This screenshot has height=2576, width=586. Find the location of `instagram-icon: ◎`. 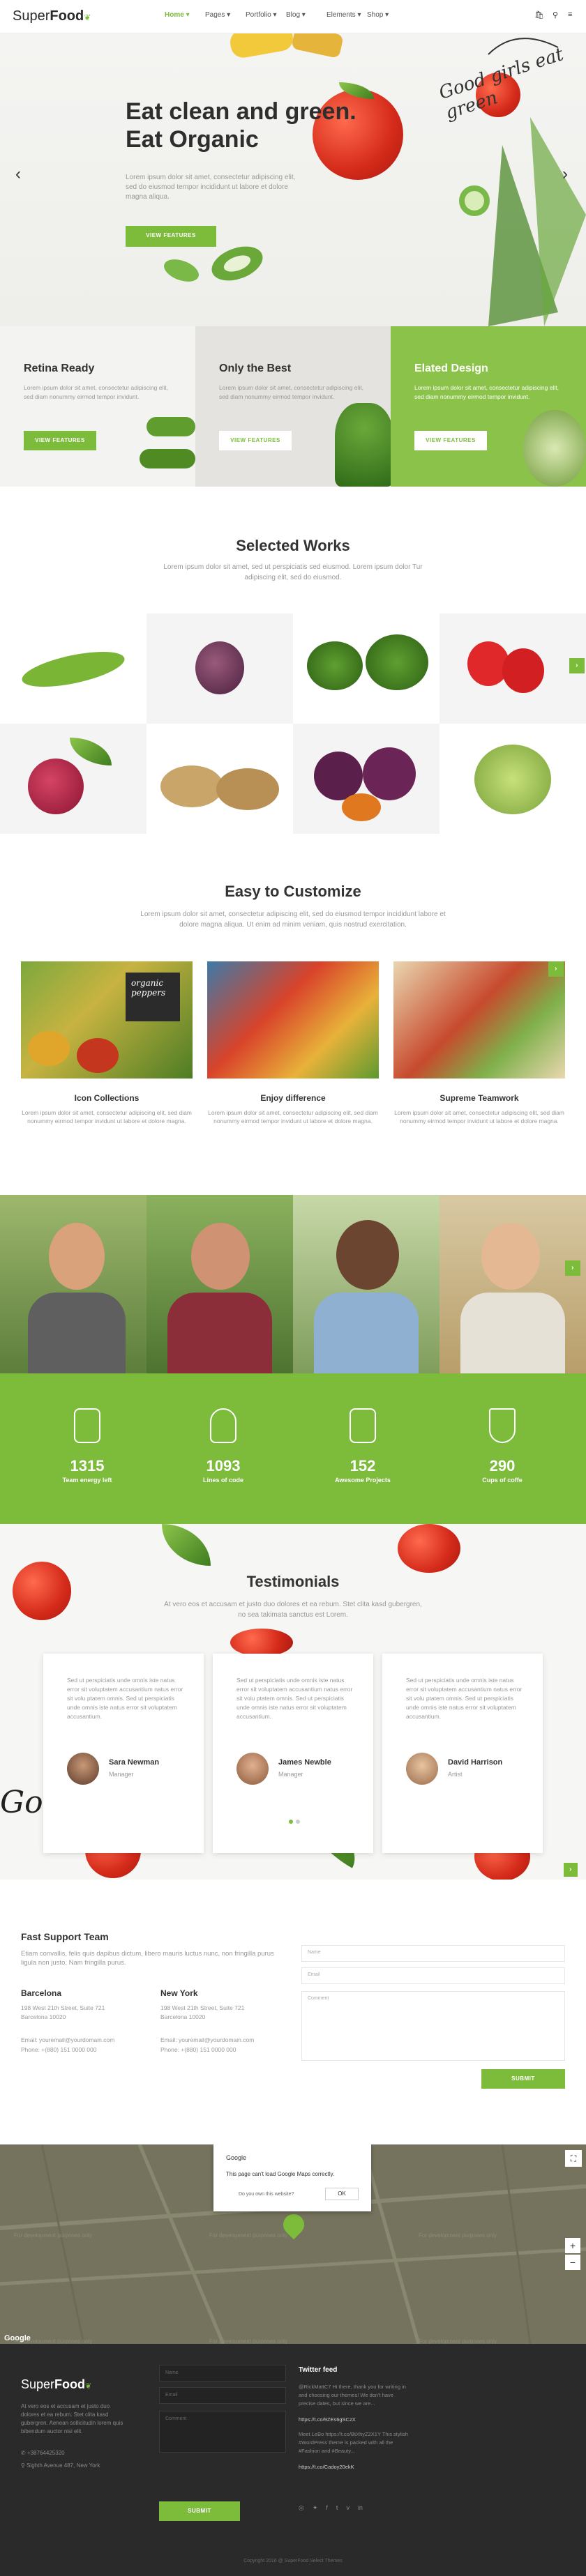

instagram-icon: ◎ is located at coordinates (301, 2508).